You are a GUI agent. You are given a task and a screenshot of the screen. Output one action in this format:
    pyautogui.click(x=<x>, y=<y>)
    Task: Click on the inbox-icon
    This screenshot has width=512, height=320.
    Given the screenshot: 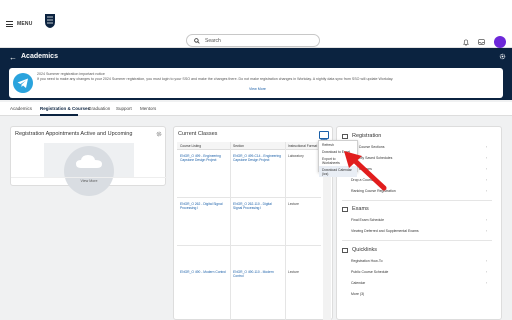 What is the action you would take?
    pyautogui.click(x=481, y=42)
    